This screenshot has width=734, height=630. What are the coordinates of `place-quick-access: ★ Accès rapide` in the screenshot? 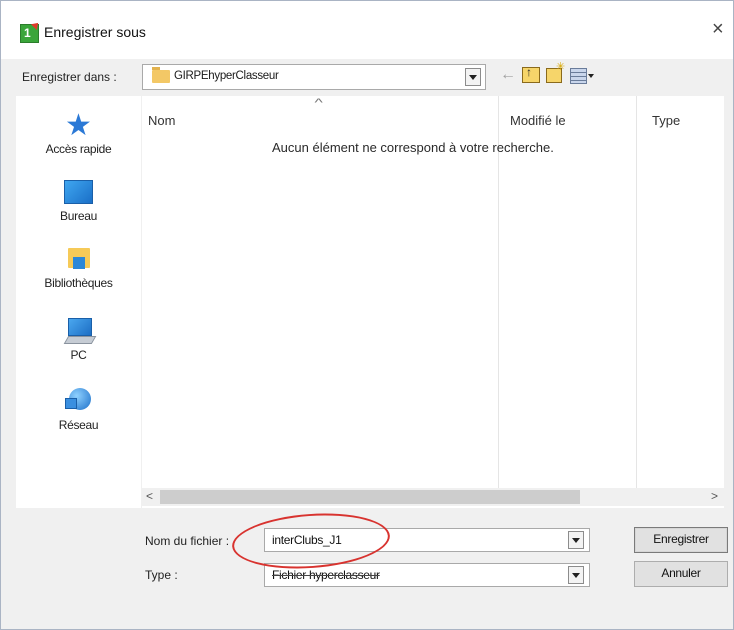 It's located at (78, 133).